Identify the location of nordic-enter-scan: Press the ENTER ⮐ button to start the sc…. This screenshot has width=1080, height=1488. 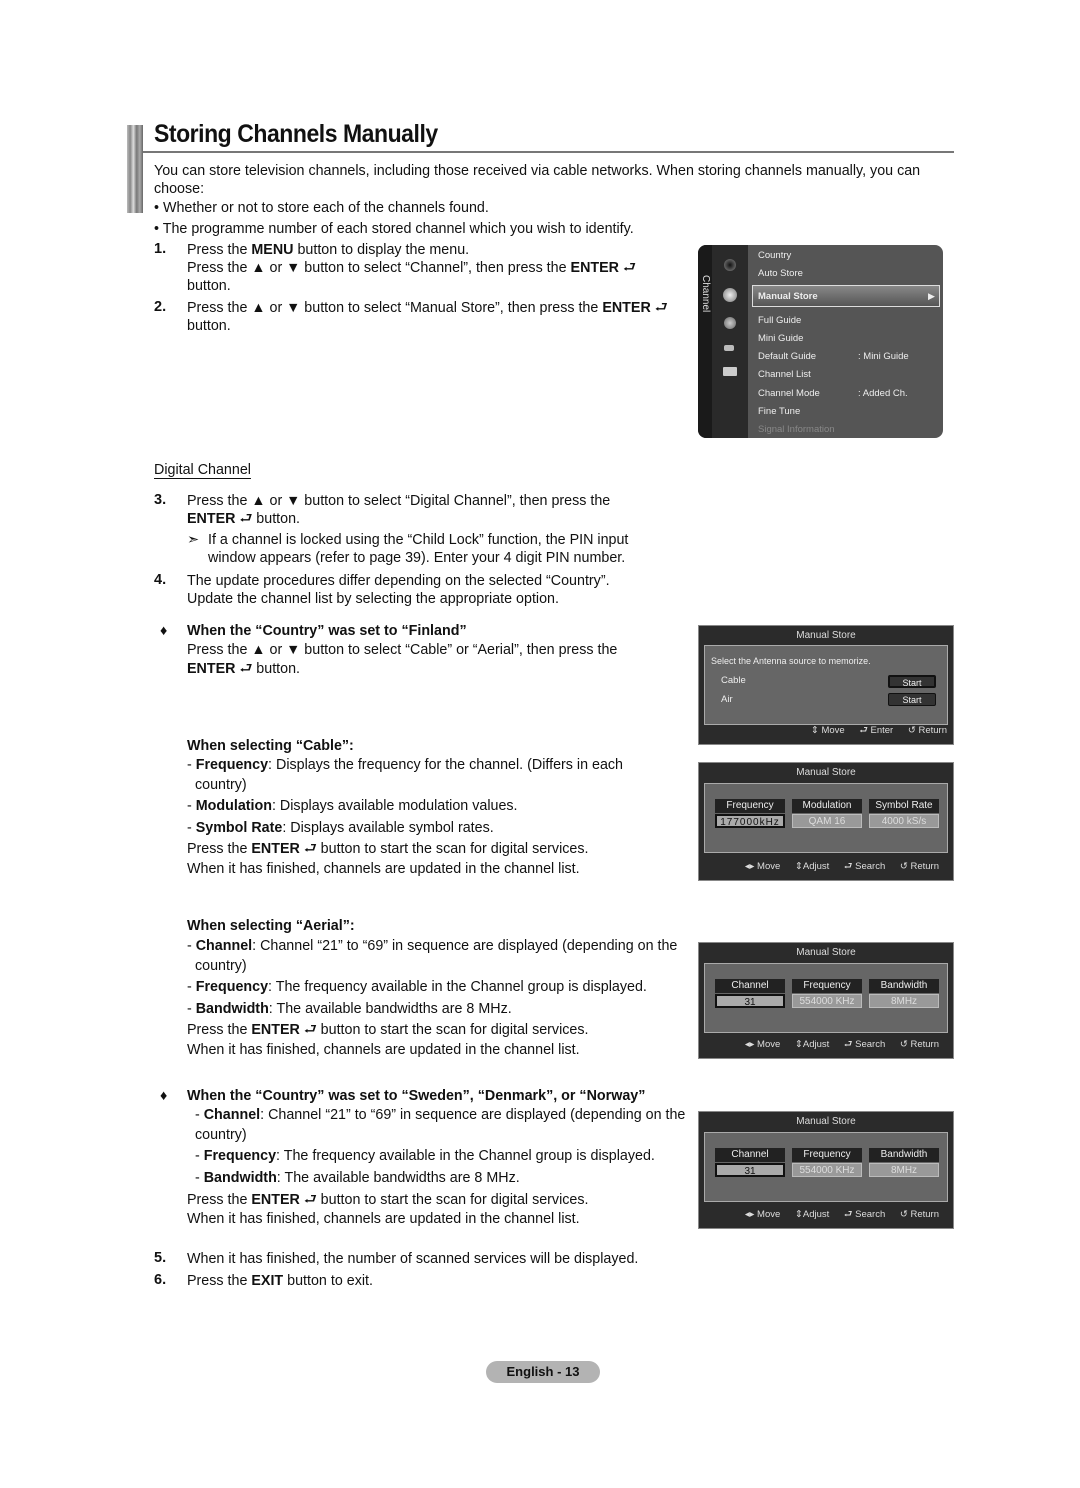
(388, 1200).